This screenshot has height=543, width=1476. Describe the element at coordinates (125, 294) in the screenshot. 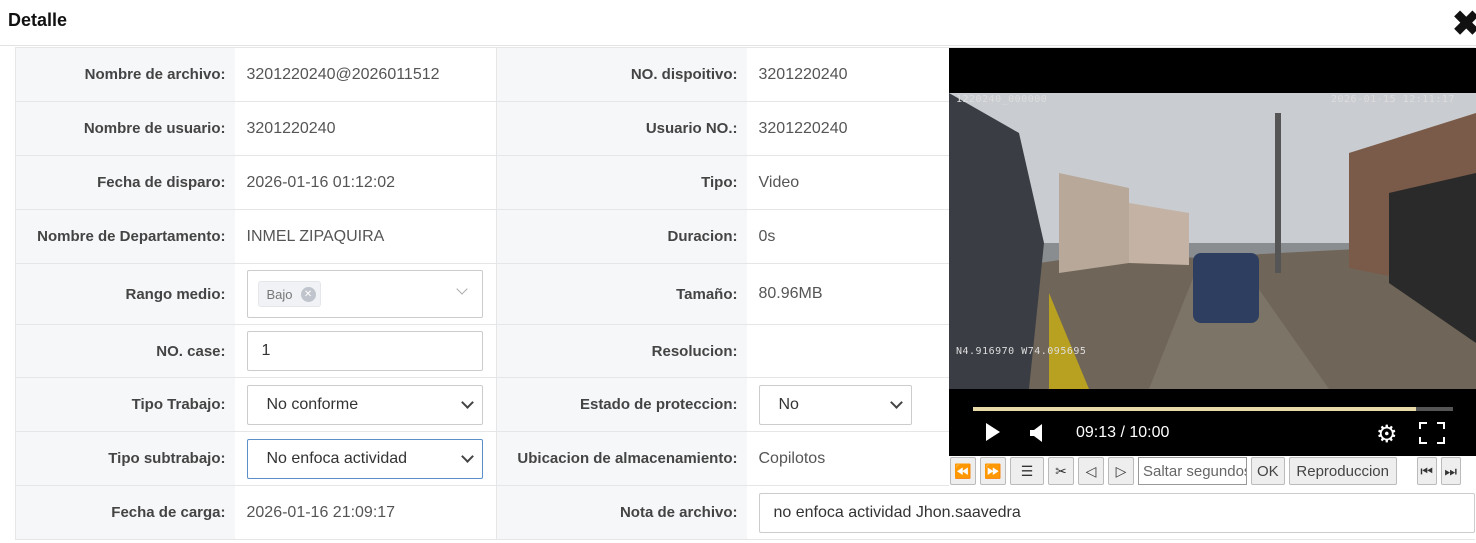

I see `label-range: Rango medio:` at that location.